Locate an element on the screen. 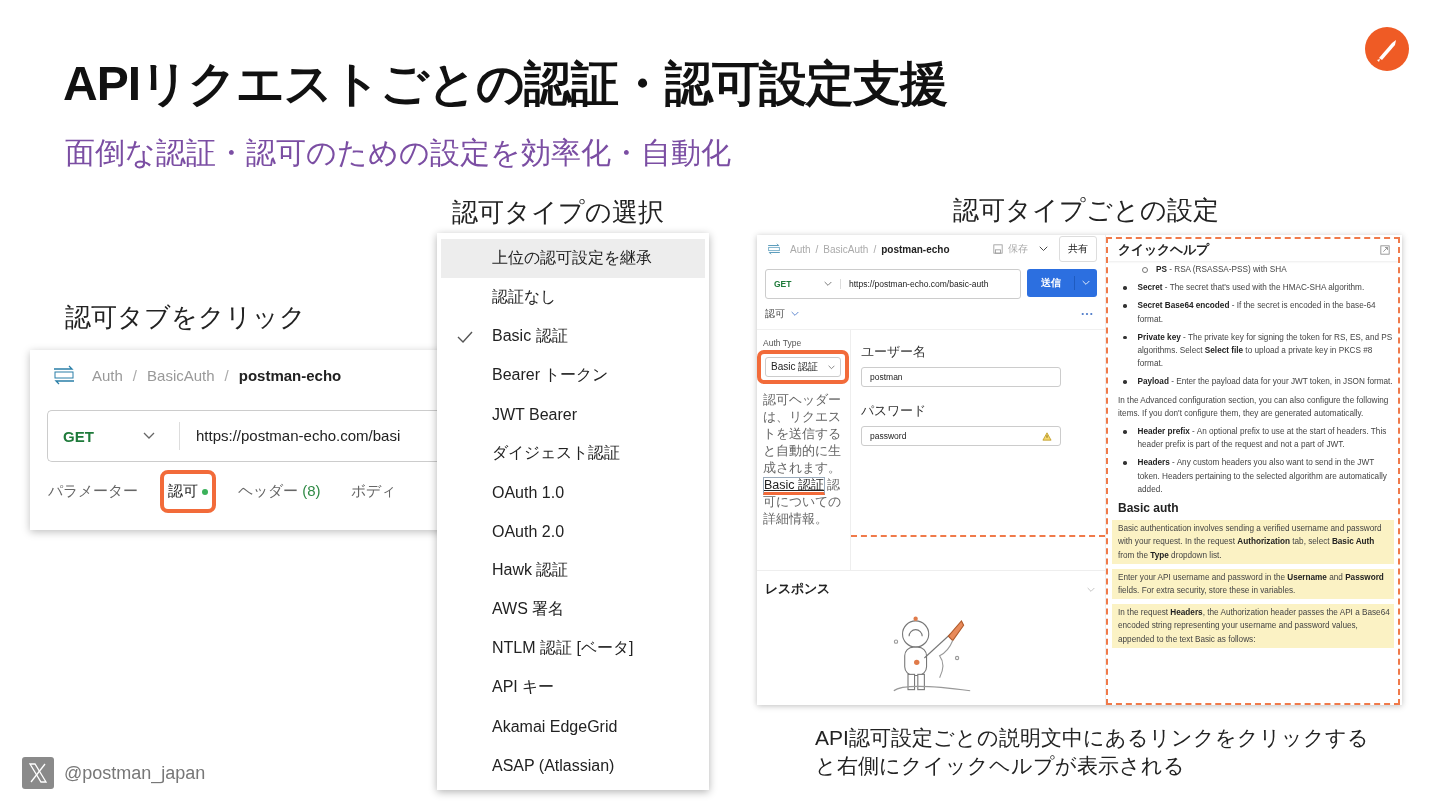  menu-item: OAuth 2.0 is located at coordinates (573, 531).